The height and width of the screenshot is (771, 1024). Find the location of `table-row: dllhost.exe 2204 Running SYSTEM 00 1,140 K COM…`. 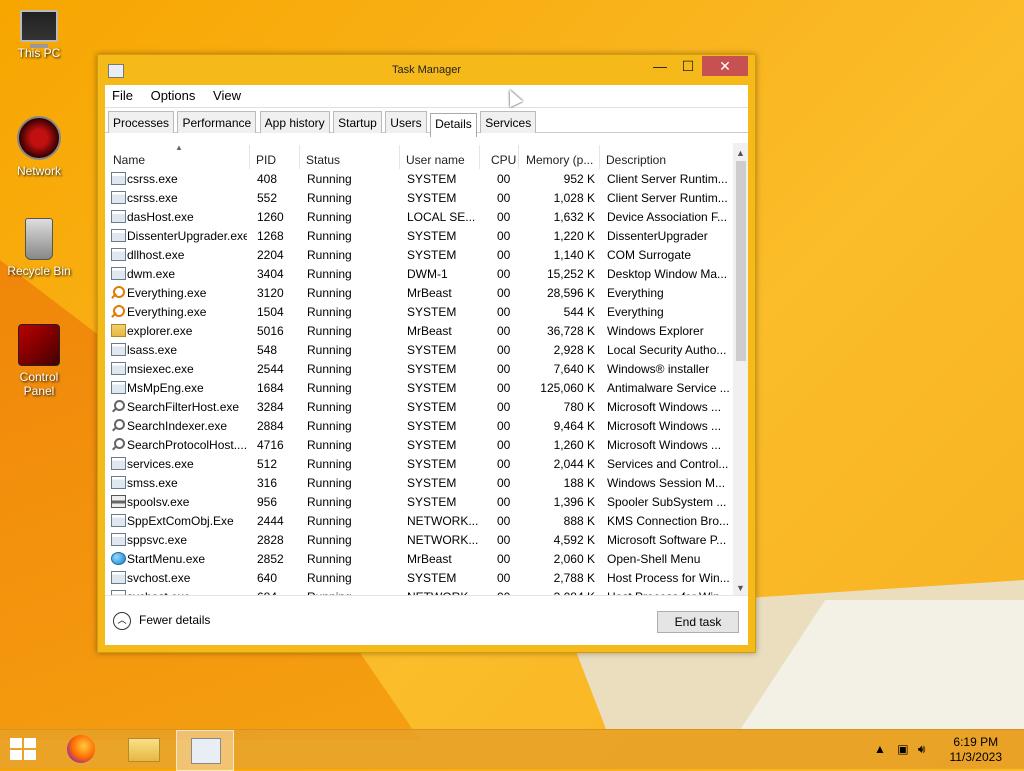

table-row: dllhost.exe 2204 Running SYSTEM 00 1,140 K COM… is located at coordinates (419, 254).